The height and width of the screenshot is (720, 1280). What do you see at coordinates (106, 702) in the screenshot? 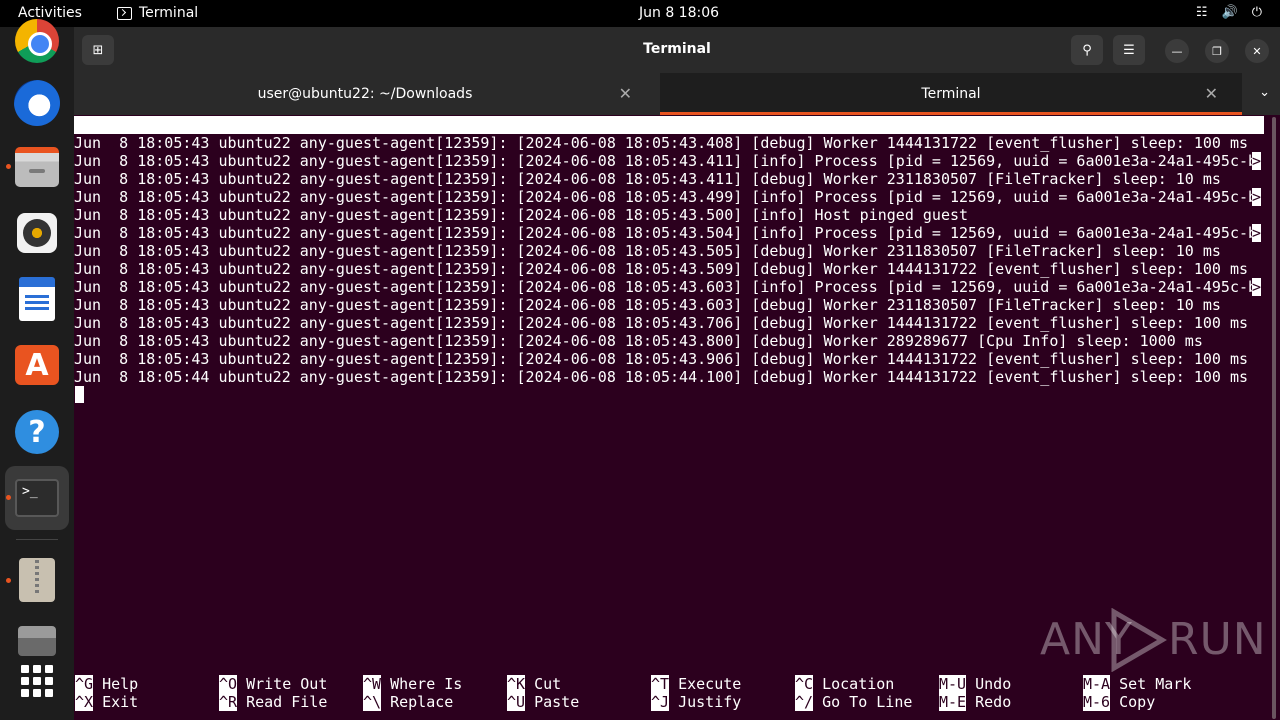
I see `shortcut-item: ^X Exit` at bounding box center [106, 702].